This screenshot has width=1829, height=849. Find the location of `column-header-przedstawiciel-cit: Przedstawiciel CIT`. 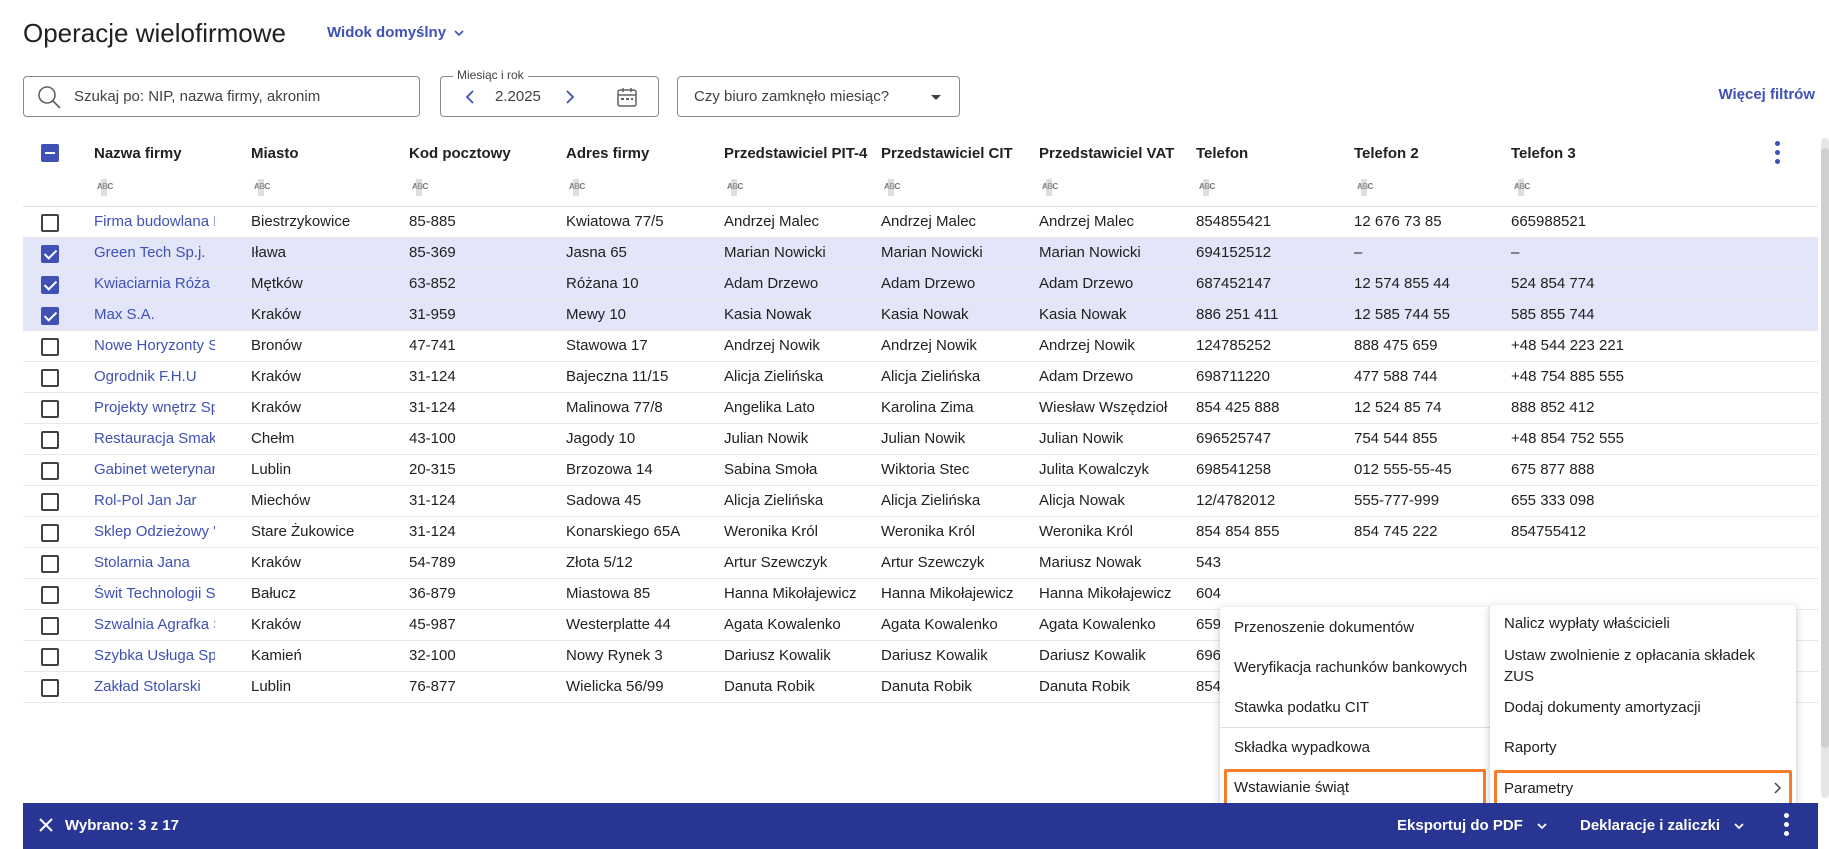

column-header-przedstawiciel-cit: Przedstawiciel CIT is located at coordinates (947, 153).